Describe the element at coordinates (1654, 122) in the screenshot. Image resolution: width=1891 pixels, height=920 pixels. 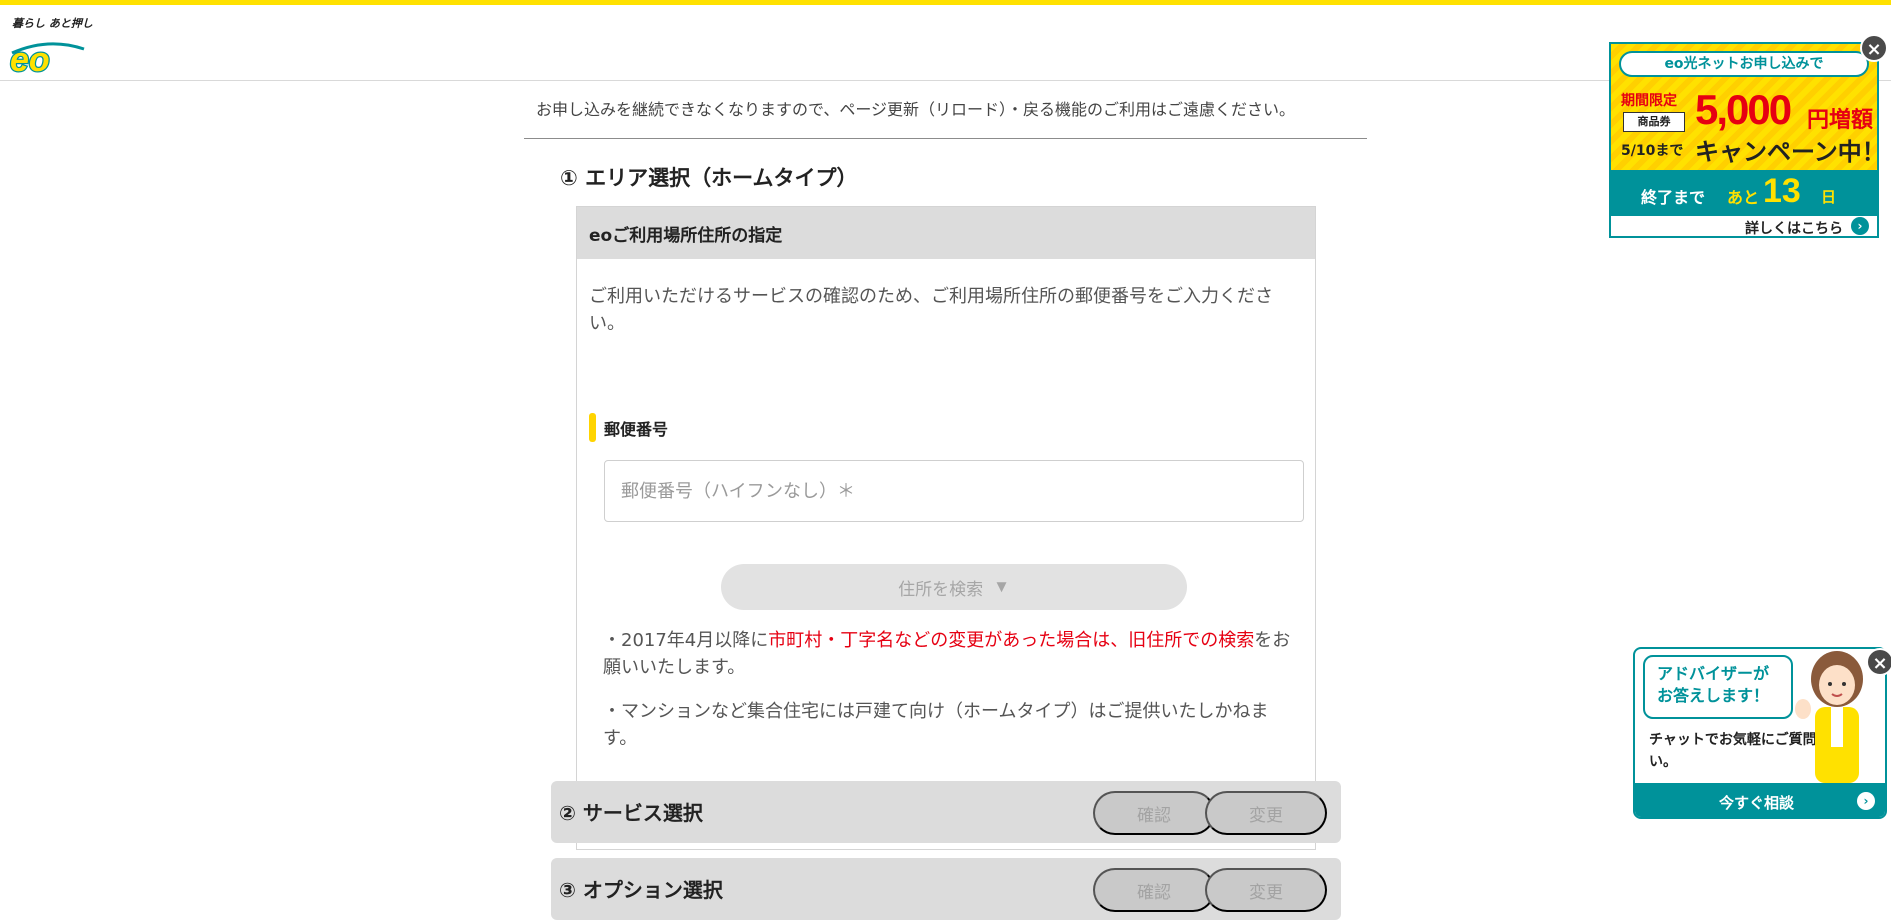
I see `banner-coupon: 商品券` at that location.